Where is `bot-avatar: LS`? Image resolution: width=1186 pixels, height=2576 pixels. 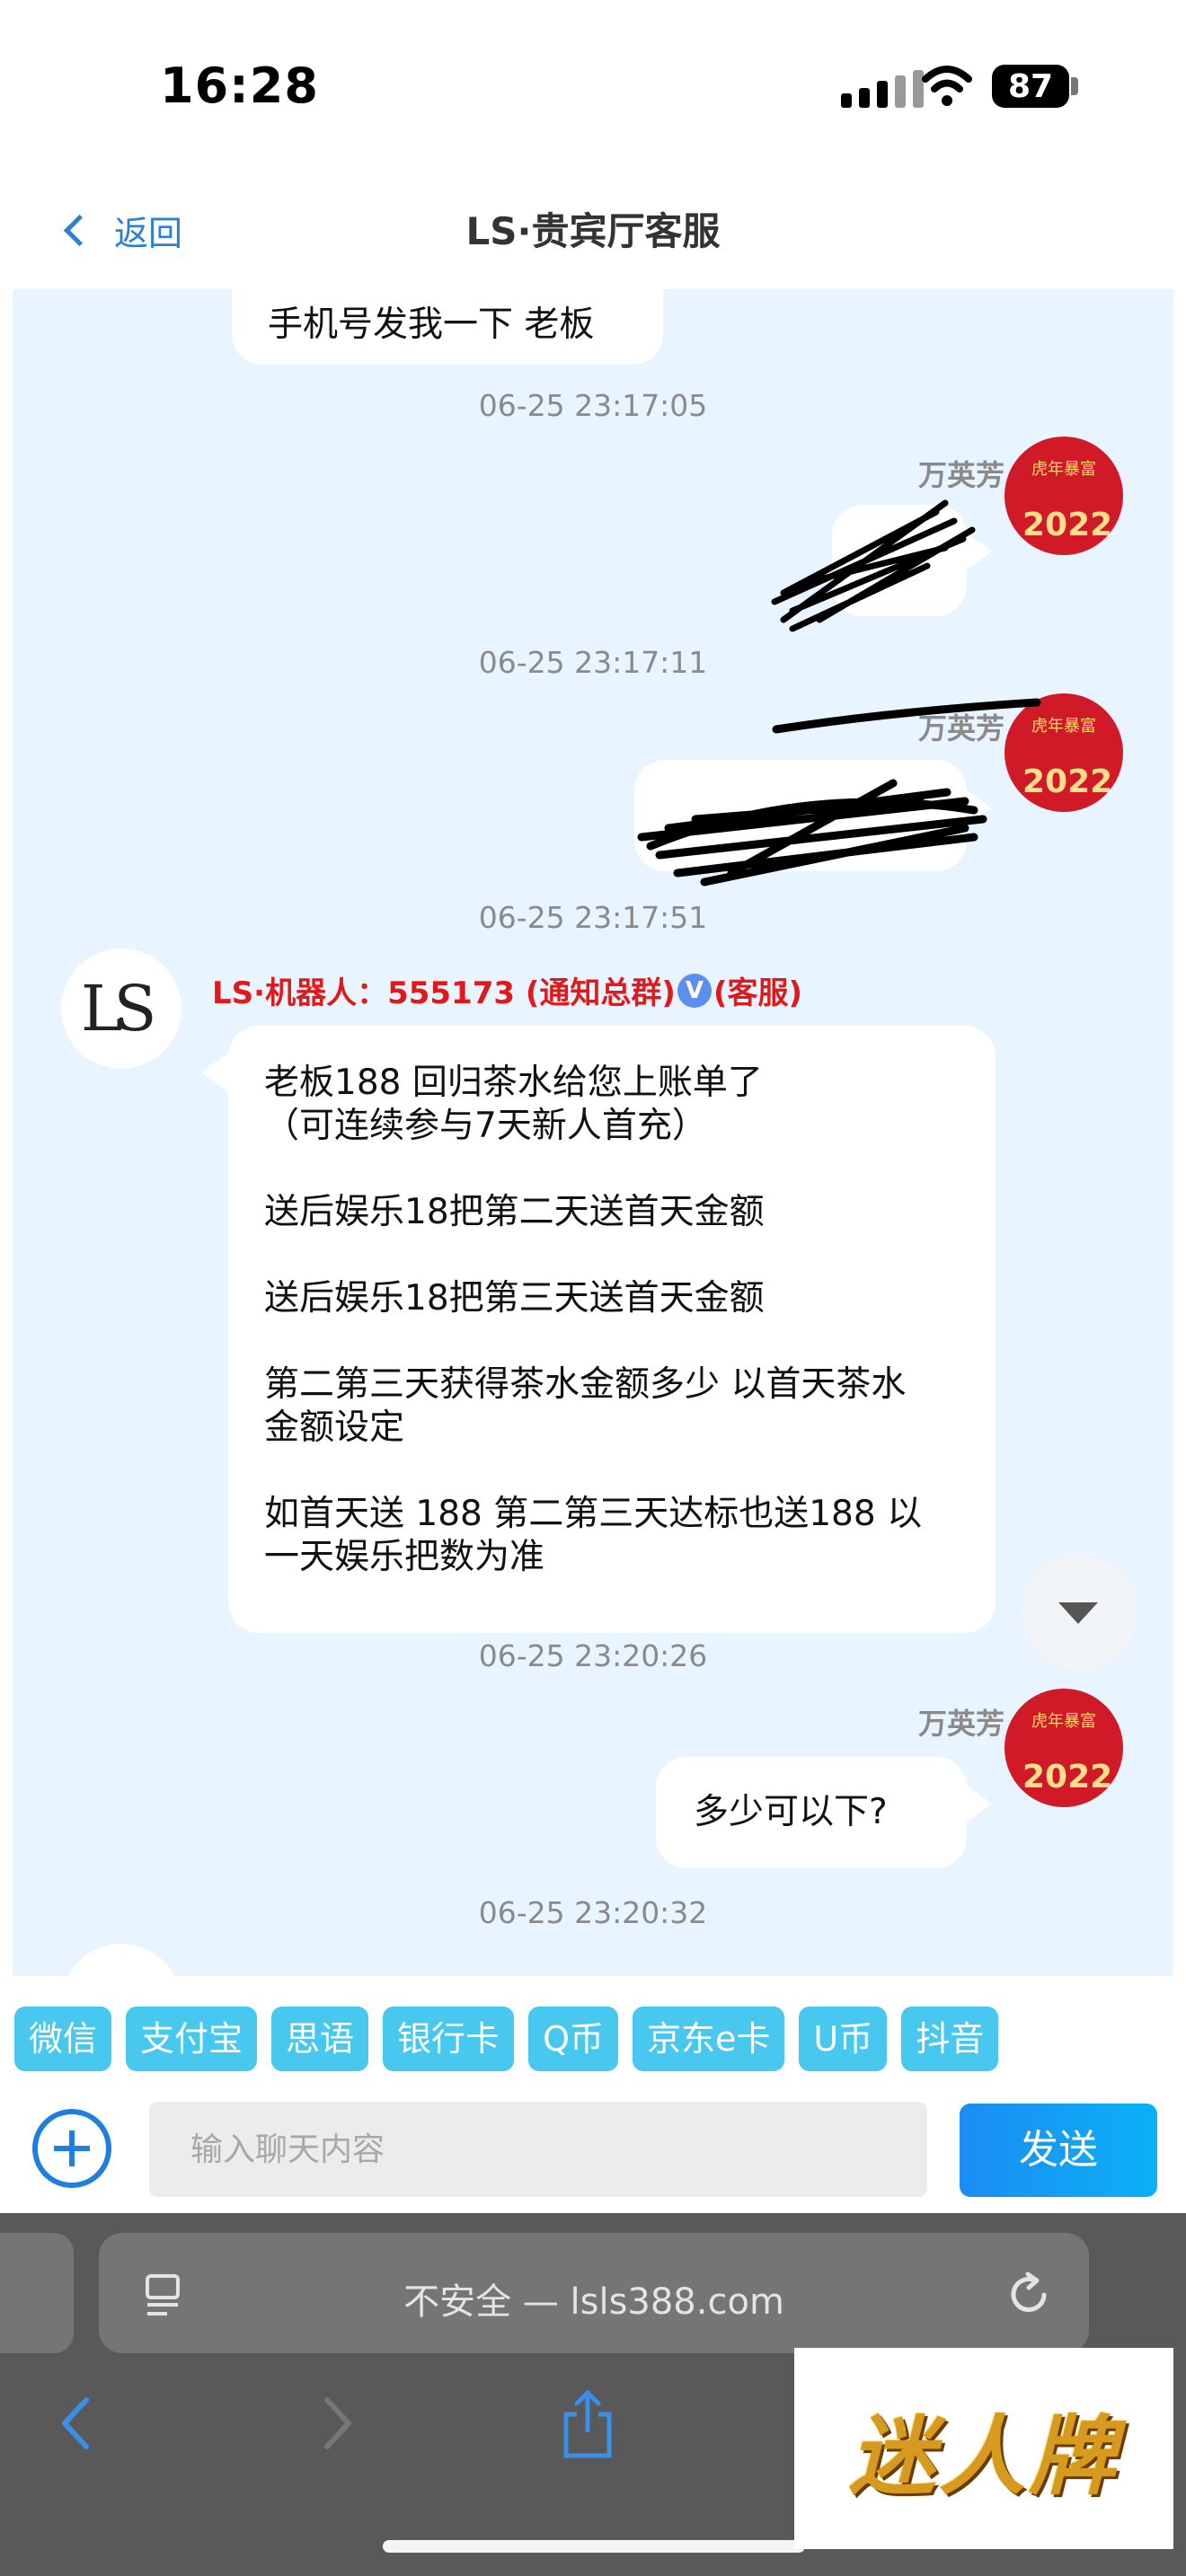 bot-avatar: LS is located at coordinates (121, 1008).